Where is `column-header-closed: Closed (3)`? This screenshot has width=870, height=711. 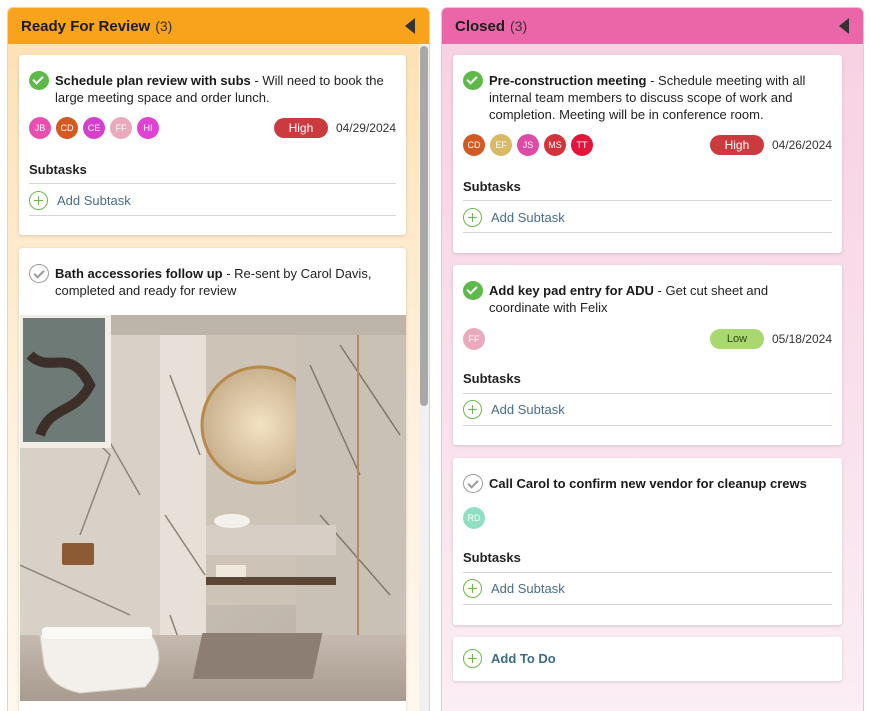
column-header-closed: Closed (3) is located at coordinates (652, 26).